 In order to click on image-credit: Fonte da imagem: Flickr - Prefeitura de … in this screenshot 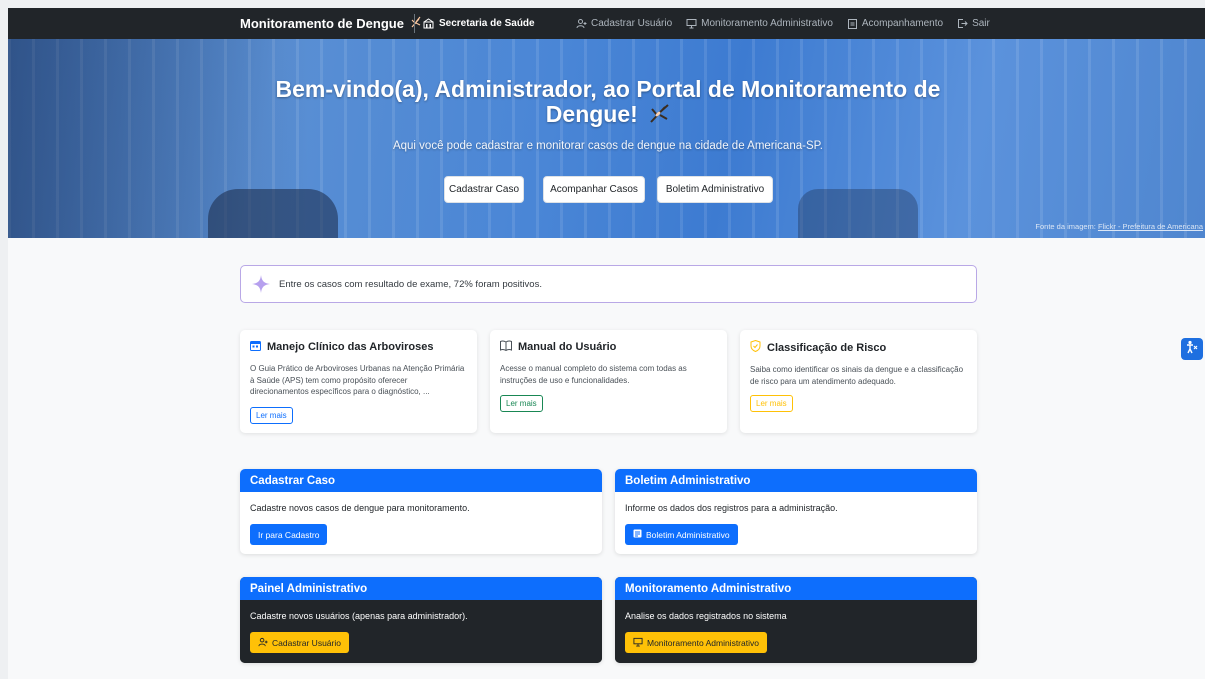, I will do `click(1119, 226)`.